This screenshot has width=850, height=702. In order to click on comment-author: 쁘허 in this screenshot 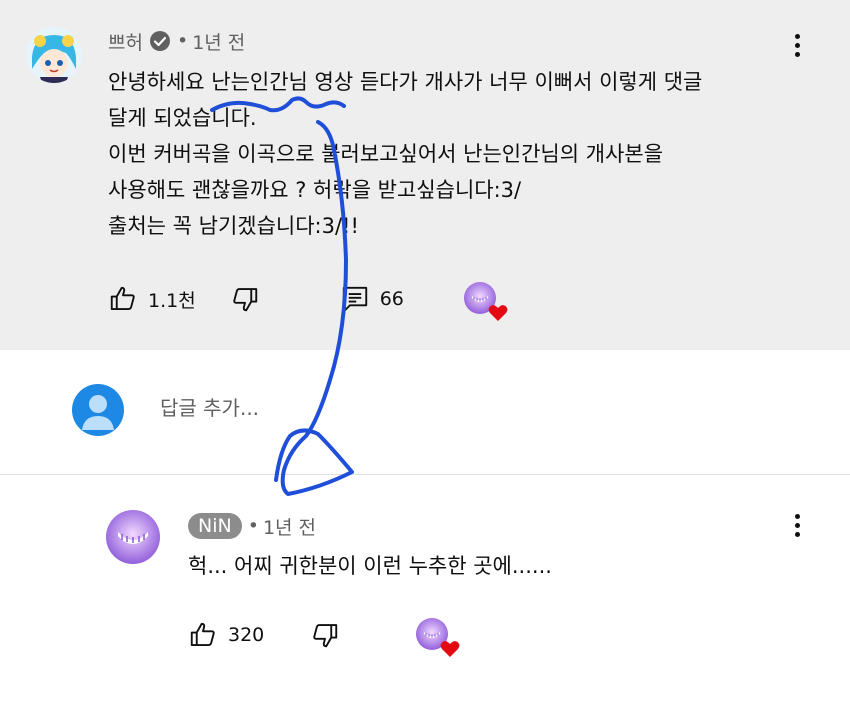, I will do `click(125, 41)`.